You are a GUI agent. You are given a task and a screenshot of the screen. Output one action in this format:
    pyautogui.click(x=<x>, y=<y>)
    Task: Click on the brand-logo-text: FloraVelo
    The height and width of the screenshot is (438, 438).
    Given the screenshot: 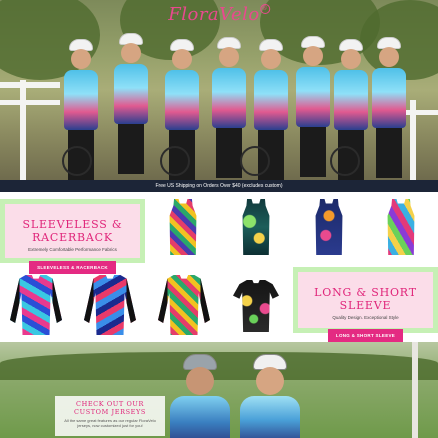 What is the action you would take?
    pyautogui.click(x=214, y=14)
    